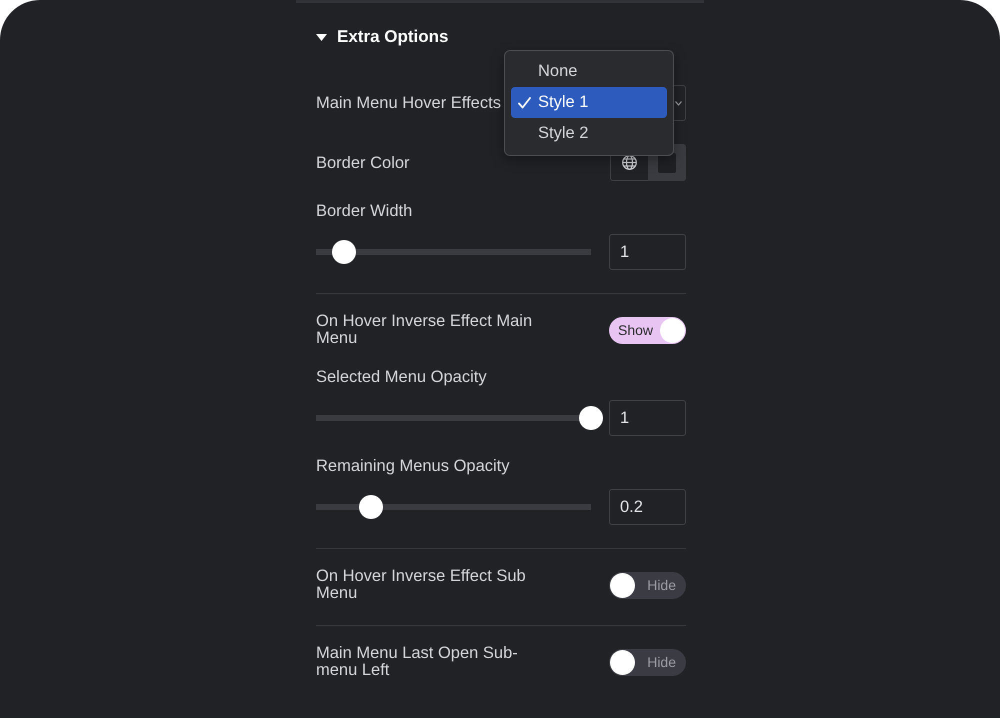  I want to click on globe-icon, so click(629, 162).